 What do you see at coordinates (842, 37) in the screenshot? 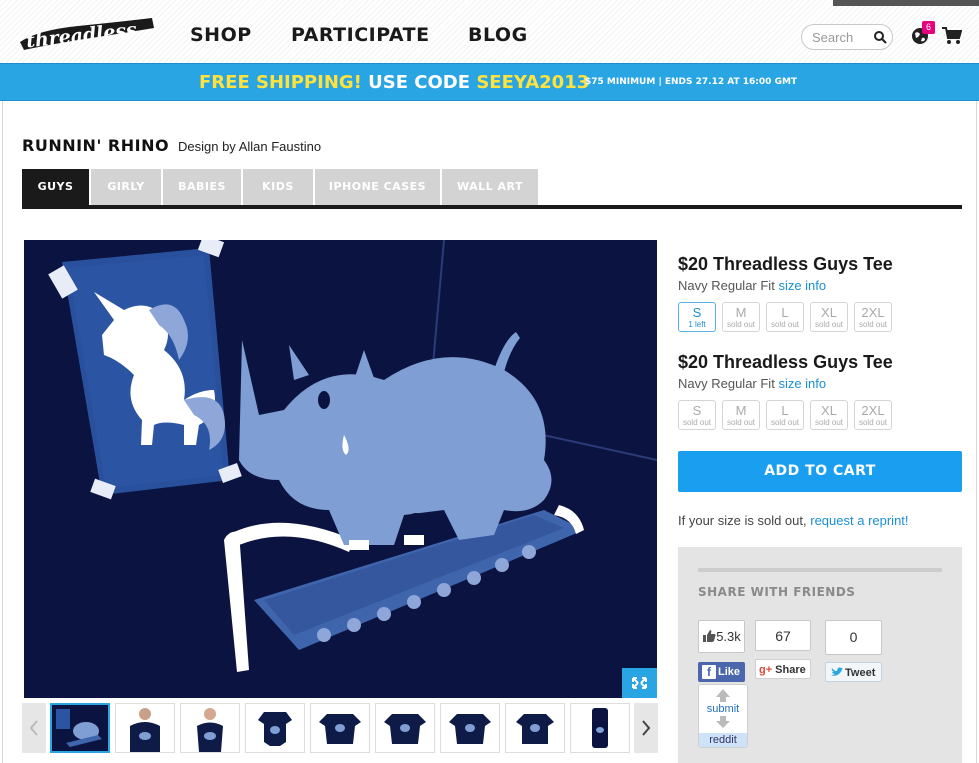
I see `search-input` at bounding box center [842, 37].